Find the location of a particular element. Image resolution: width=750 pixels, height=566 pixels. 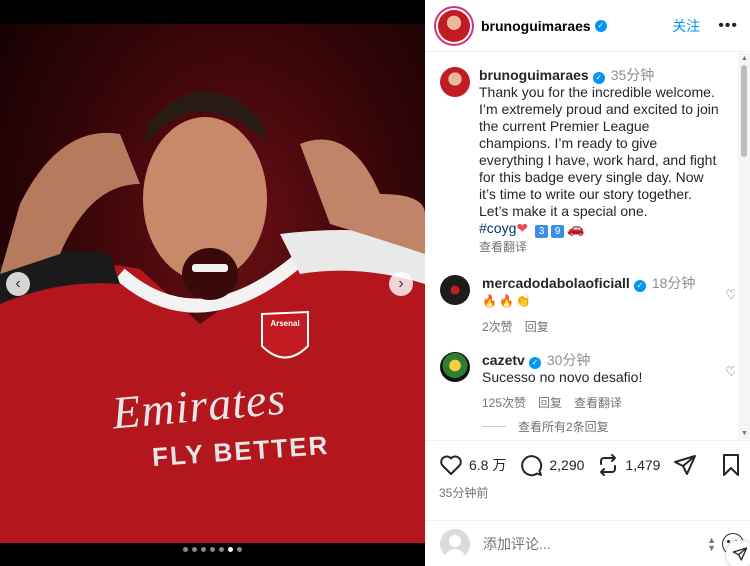

comment-text: Sucesso no novo desafio! is located at coordinates (562, 377).